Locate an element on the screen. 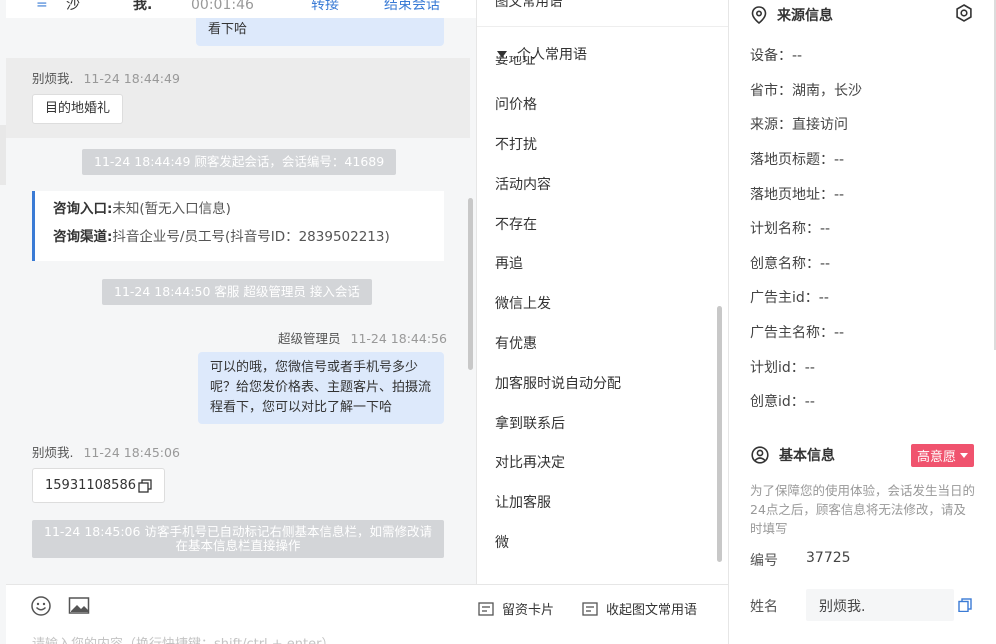 This screenshot has width=996, height=644. id-label: 编号 is located at coordinates (764, 561).